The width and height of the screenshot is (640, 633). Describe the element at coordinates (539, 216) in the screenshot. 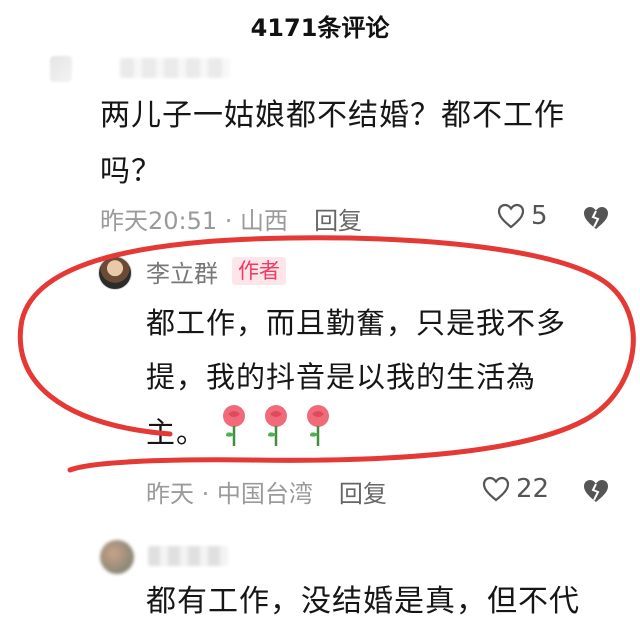

I see `like-count: 5` at that location.